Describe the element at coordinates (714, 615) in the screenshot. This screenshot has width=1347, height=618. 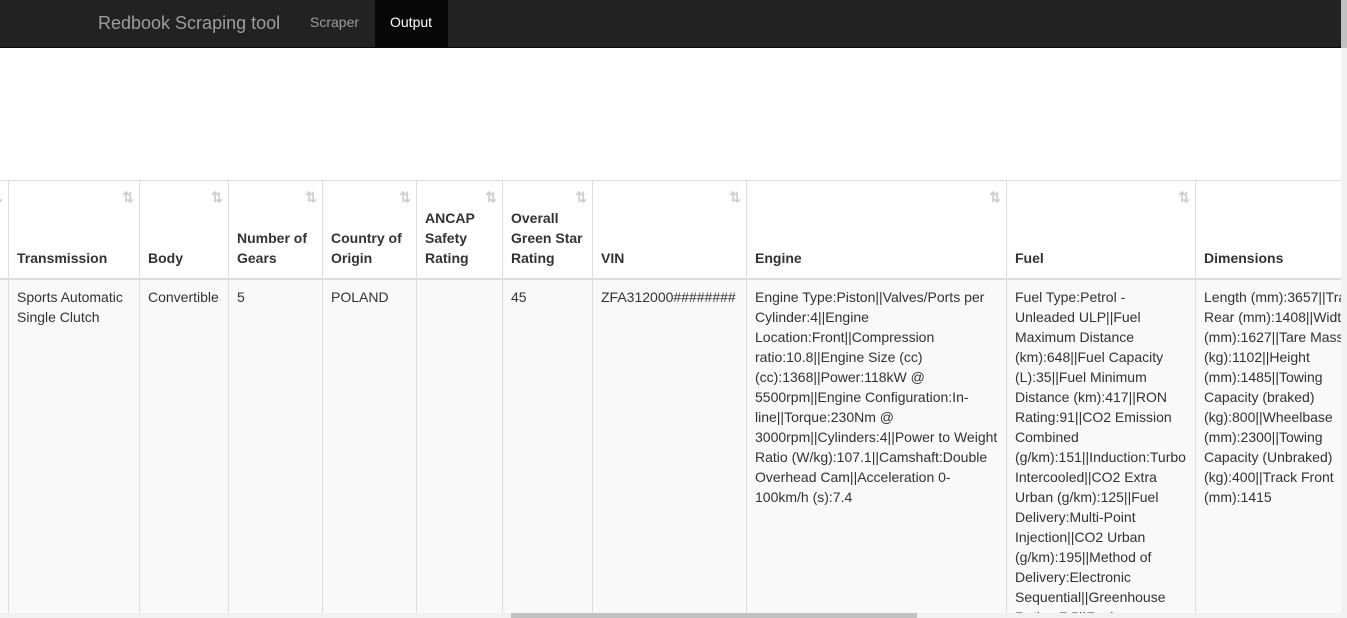
I see `horizontal-scrollbar-thumb` at that location.